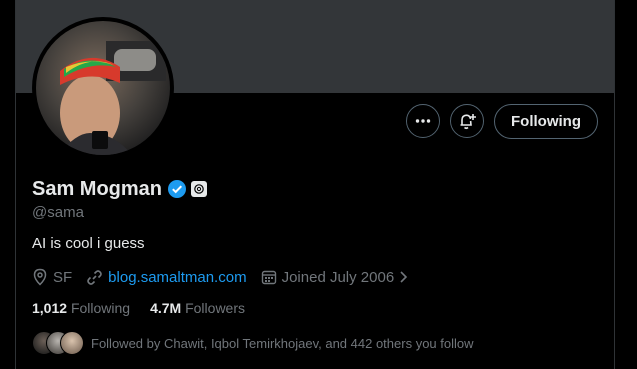  I want to click on following-button-label: Following, so click(546, 121).